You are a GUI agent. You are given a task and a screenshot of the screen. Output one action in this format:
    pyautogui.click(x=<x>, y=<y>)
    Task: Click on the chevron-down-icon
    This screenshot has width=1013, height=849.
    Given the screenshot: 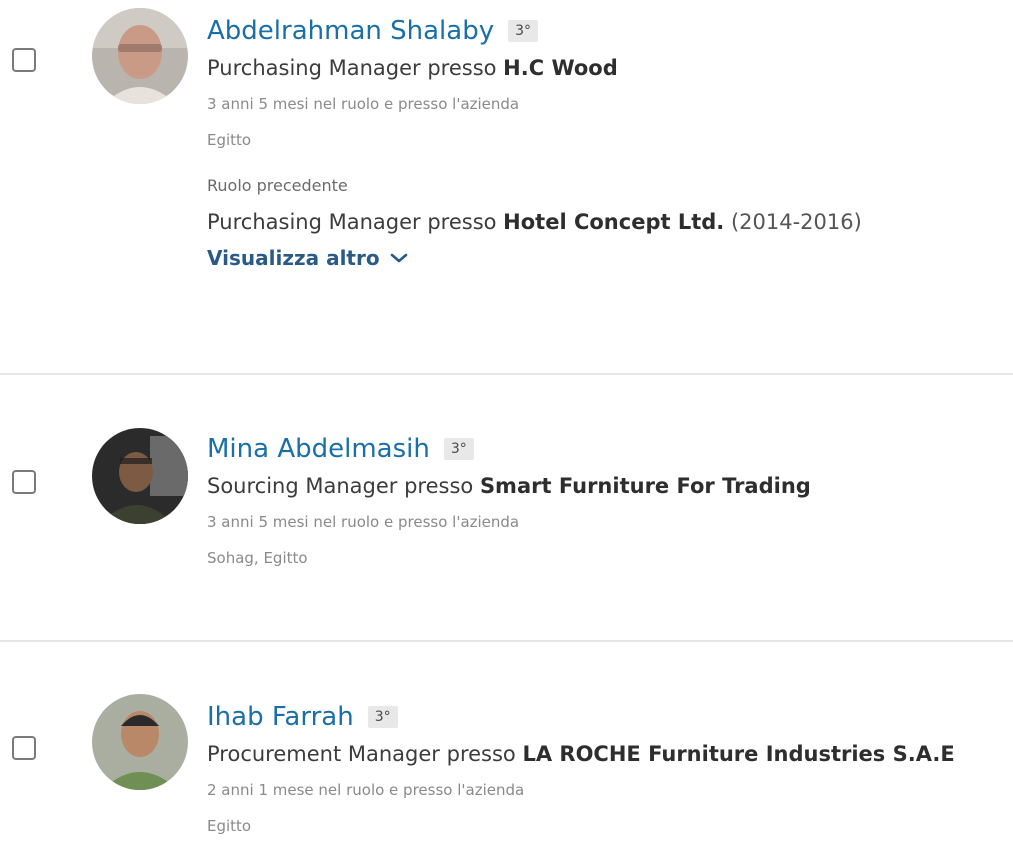 What is the action you would take?
    pyautogui.click(x=398, y=258)
    